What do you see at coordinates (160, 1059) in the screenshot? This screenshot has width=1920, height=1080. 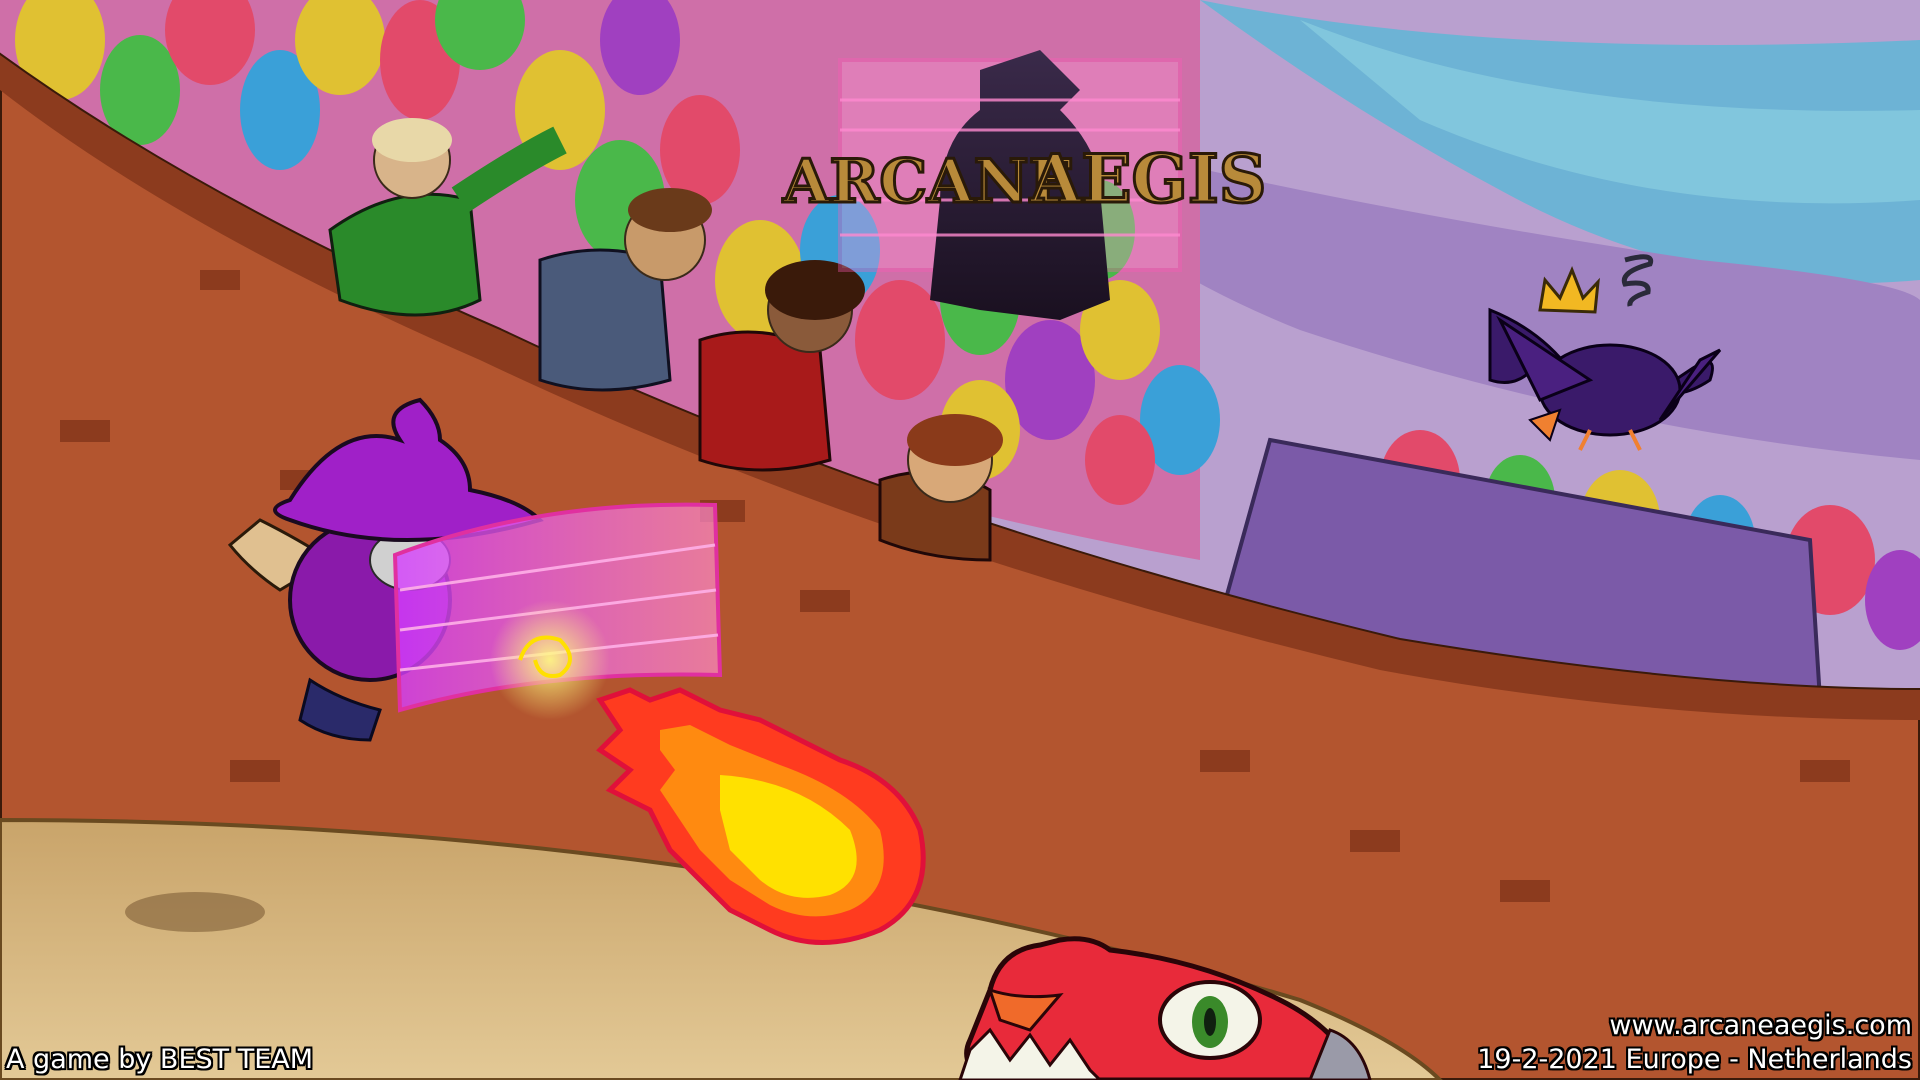 I see `credit-text: A game by BEST TEAM` at bounding box center [160, 1059].